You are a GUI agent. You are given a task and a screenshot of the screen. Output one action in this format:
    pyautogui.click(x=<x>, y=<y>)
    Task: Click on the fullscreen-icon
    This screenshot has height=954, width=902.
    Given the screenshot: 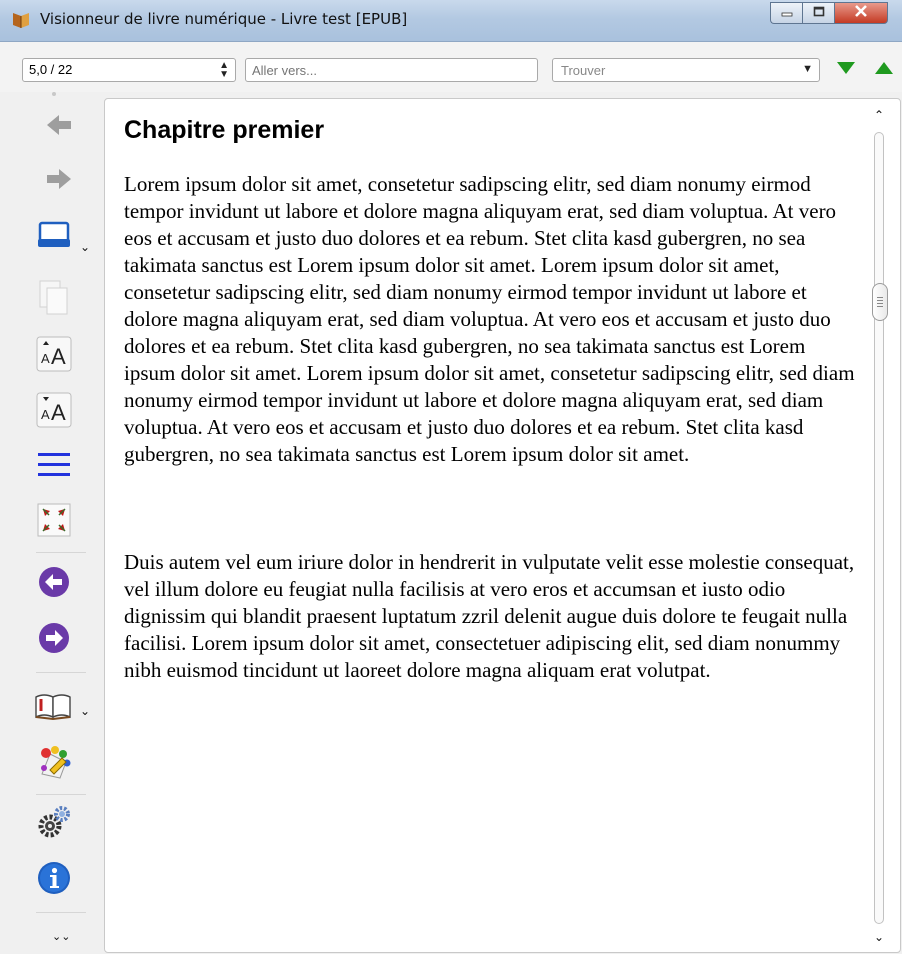 What is the action you would take?
    pyautogui.click(x=54, y=522)
    